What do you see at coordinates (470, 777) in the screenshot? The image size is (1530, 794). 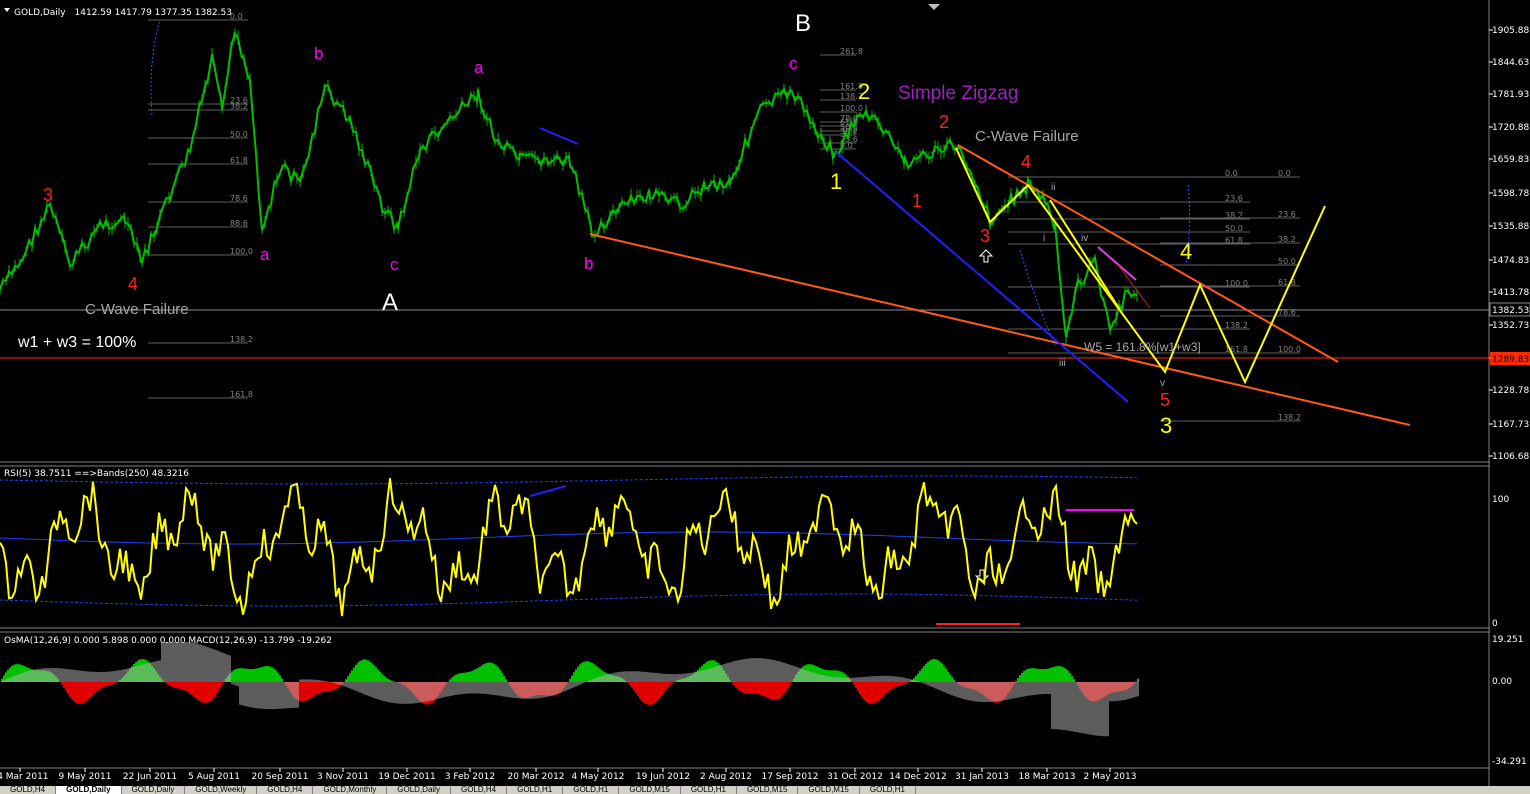 I see `date-axis-label: 3 Feb 2012` at bounding box center [470, 777].